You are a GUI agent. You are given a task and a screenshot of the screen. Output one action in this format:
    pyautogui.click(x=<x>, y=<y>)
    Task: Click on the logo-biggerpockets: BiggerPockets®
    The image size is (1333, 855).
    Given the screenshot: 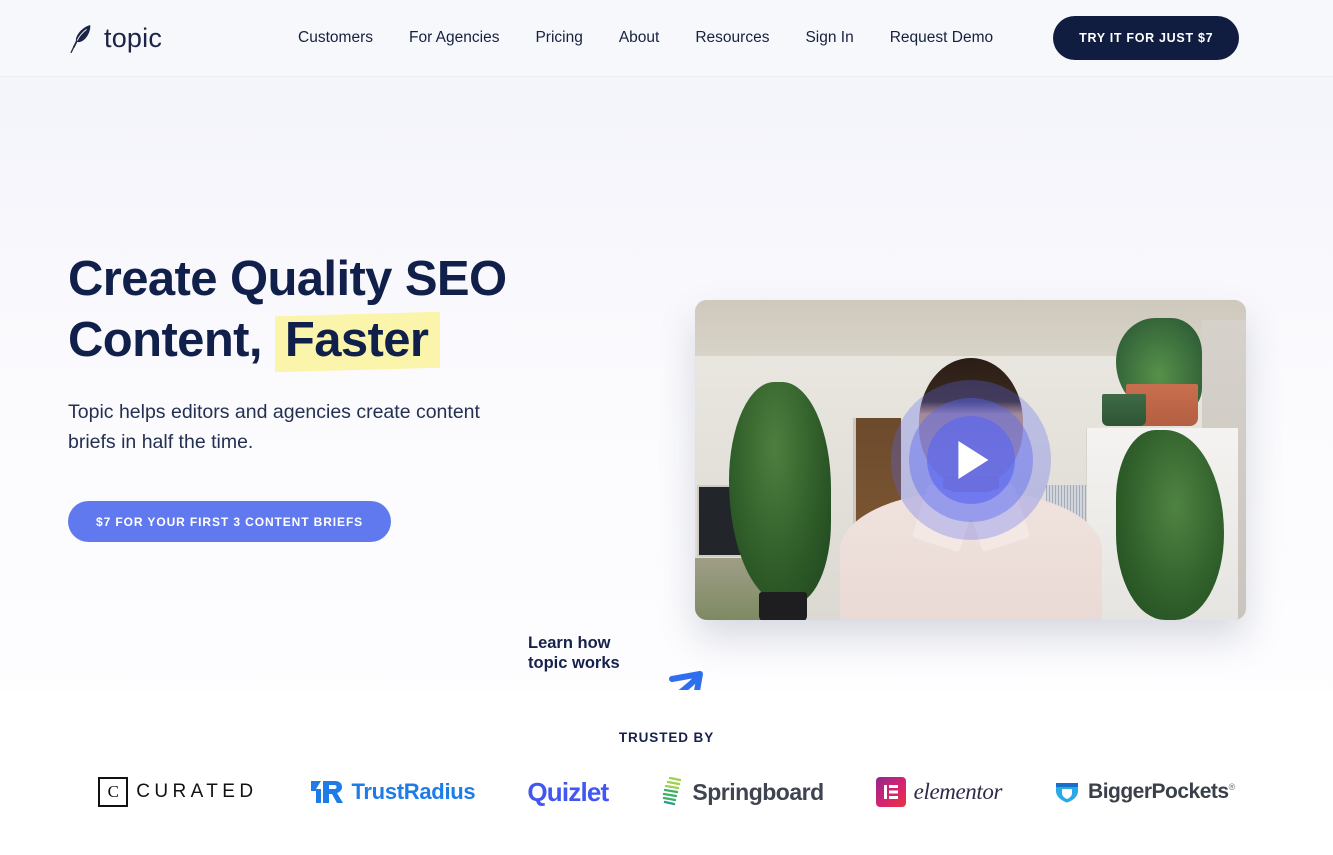 What is the action you would take?
    pyautogui.click(x=1144, y=792)
    